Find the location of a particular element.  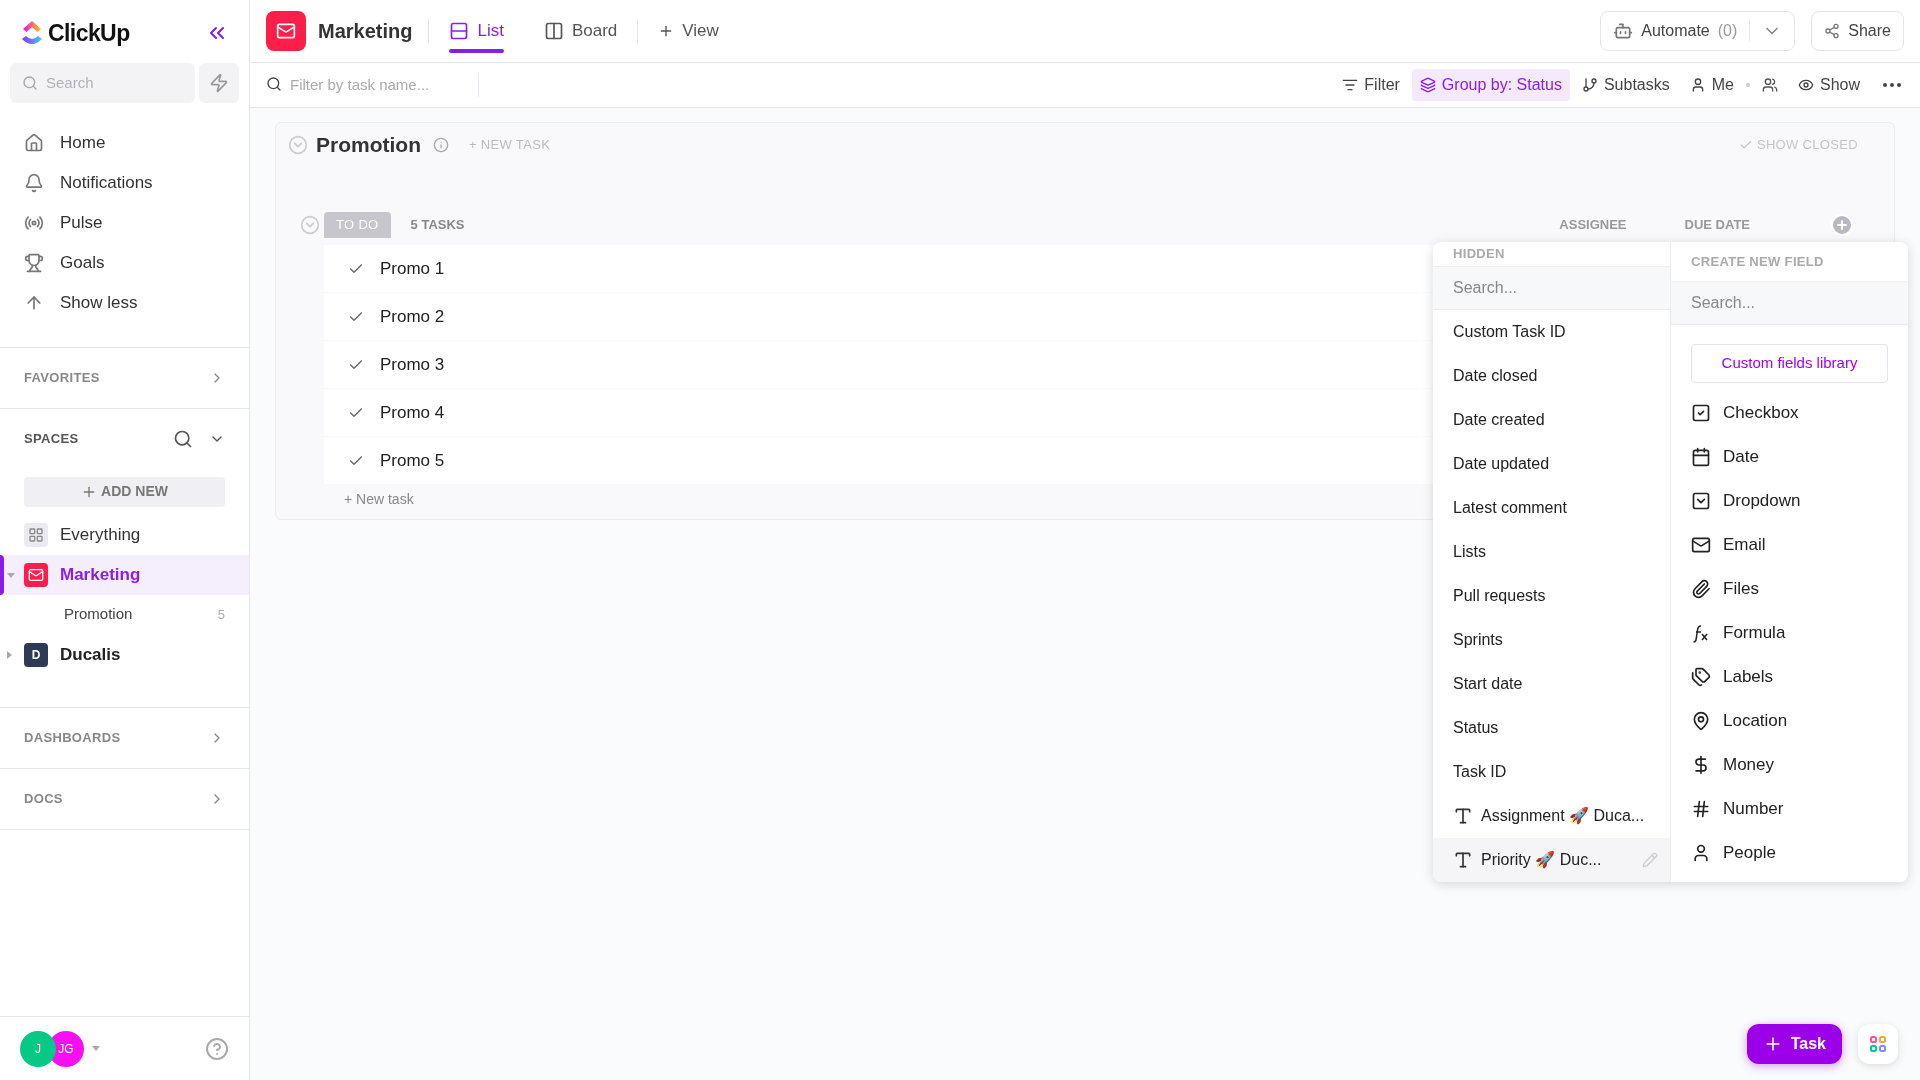

section-heading: SPACES is located at coordinates (51, 438).